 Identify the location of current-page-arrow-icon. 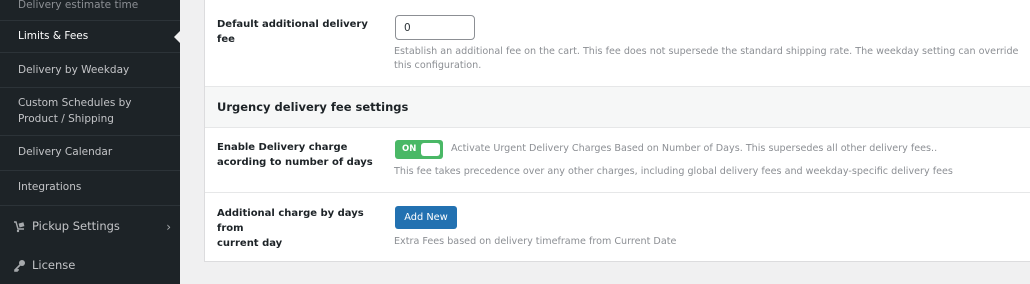
(177, 36).